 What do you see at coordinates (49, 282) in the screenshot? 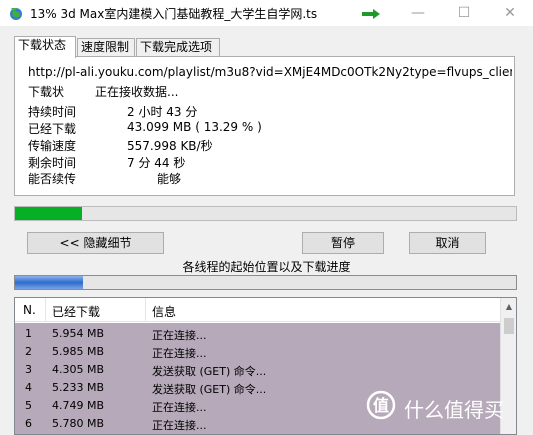
I see `segment-progress-fill` at bounding box center [49, 282].